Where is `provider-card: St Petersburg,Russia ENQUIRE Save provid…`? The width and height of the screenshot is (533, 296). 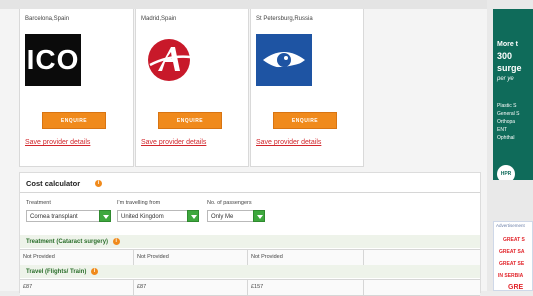
provider-card: St Petersburg,Russia ENQUIRE Save provid… is located at coordinates (307, 88).